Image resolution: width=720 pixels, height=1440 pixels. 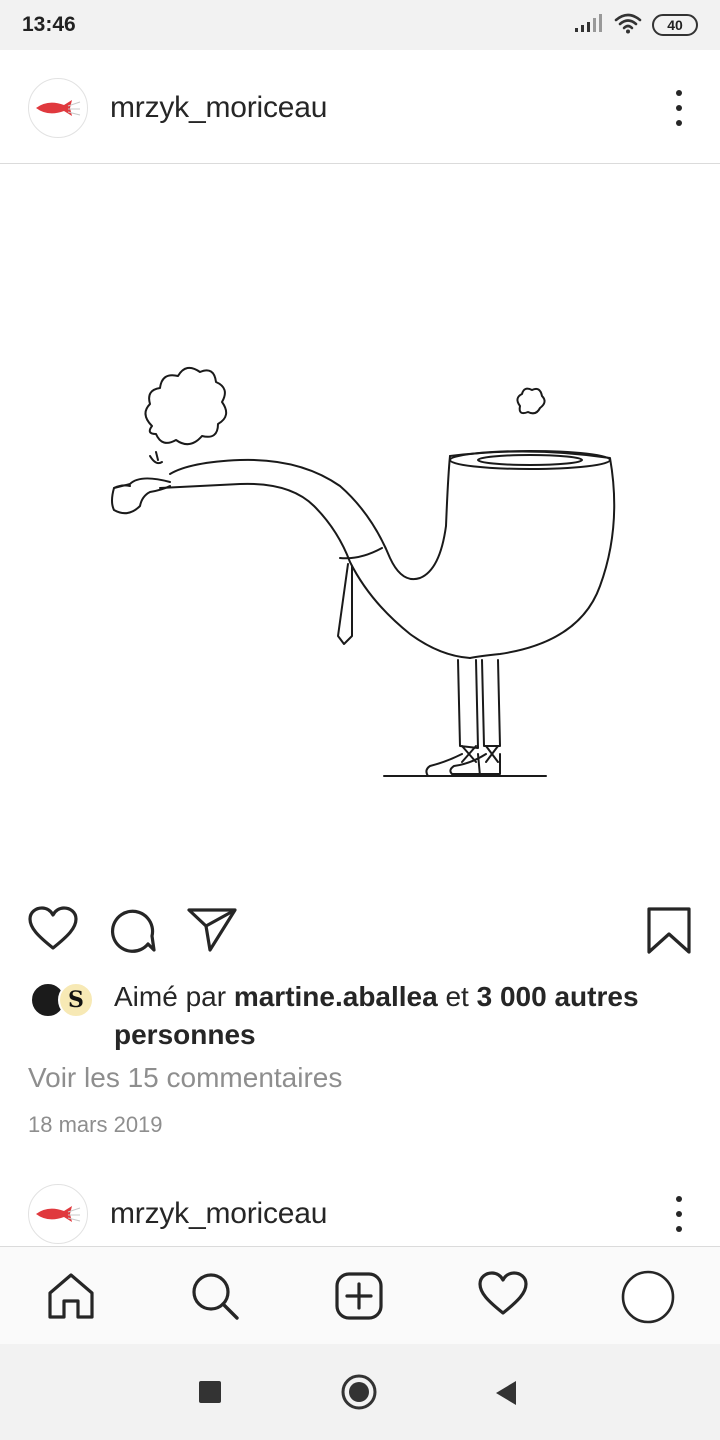 What do you see at coordinates (212, 932) in the screenshot?
I see `send-icon` at bounding box center [212, 932].